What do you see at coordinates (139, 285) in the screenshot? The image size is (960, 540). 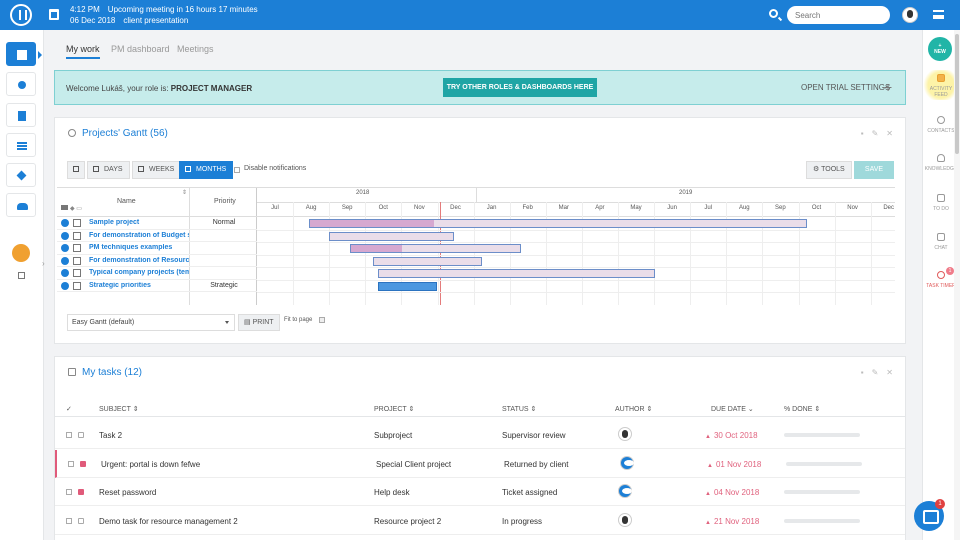 I see `project-name: Strategic priorities` at bounding box center [139, 285].